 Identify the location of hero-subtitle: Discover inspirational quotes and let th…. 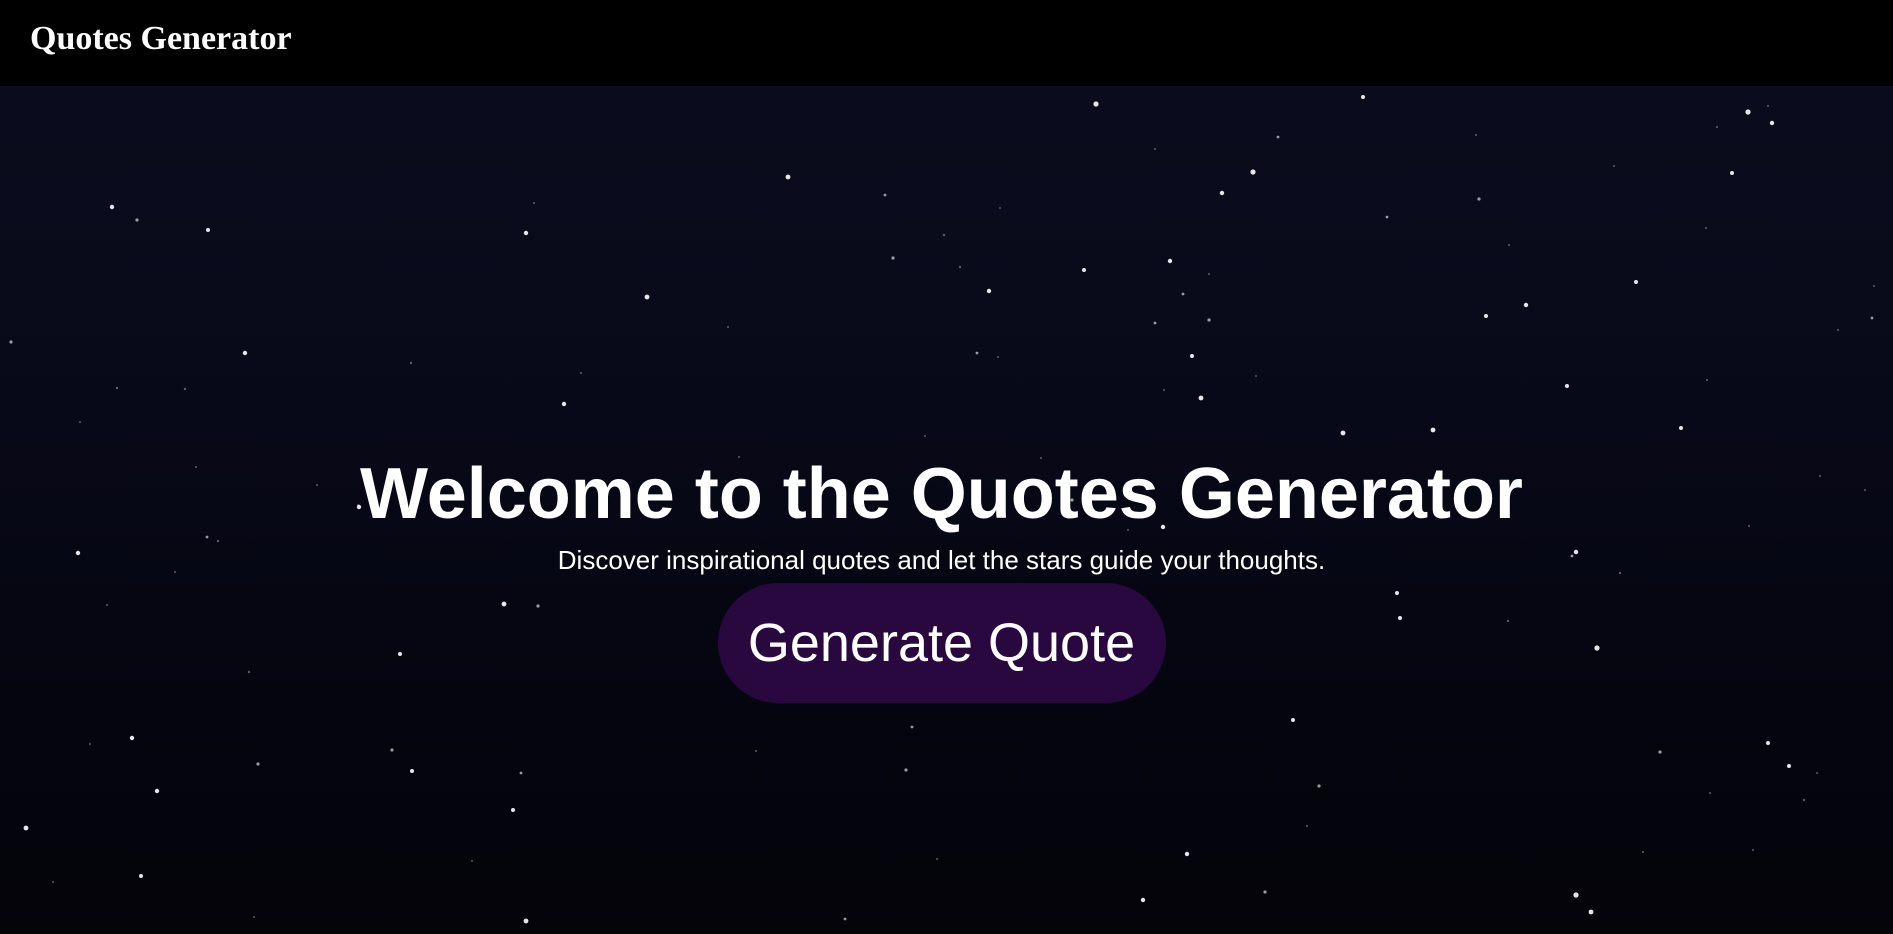
(941, 560).